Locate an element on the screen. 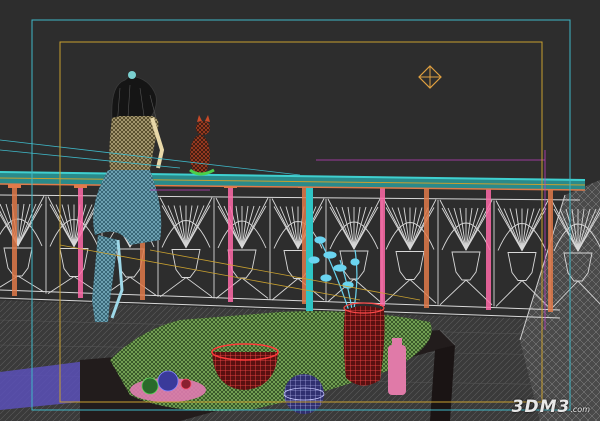  bottle is located at coordinates (397, 366).